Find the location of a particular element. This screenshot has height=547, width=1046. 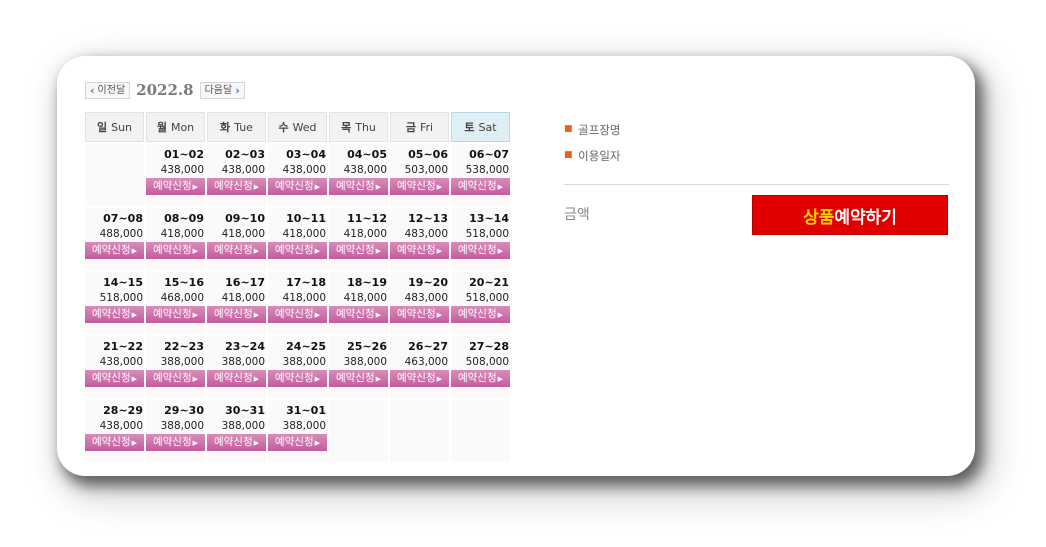

calendar-day-cell: 13~14 518,000 예약신청▶ is located at coordinates (480, 238).